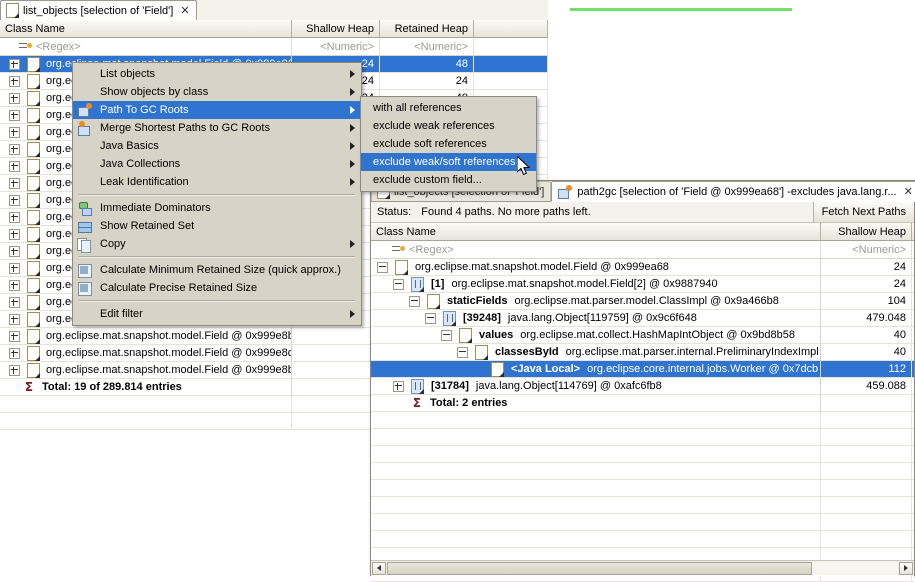 Image resolution: width=915 pixels, height=582 pixels. What do you see at coordinates (217, 182) in the screenshot?
I see `menu-item-leak-identification: Leak Identification` at bounding box center [217, 182].